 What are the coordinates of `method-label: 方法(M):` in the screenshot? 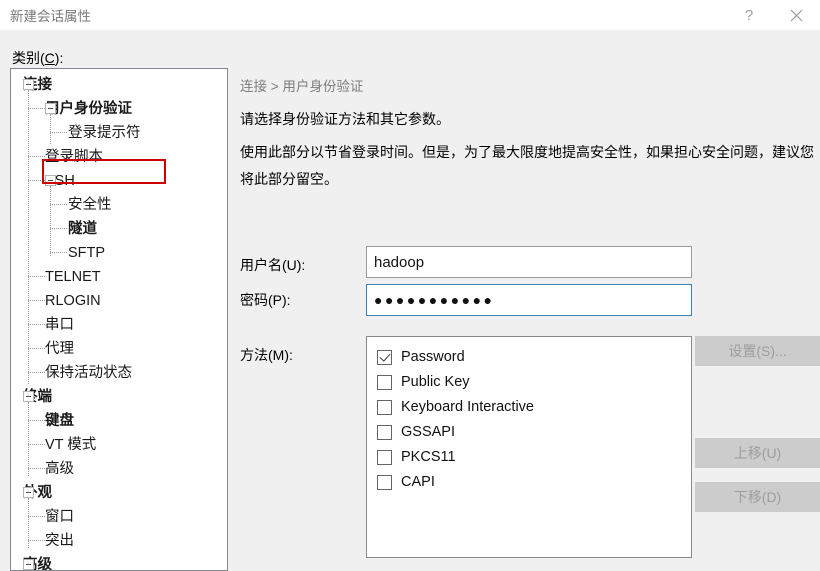 It's located at (266, 355).